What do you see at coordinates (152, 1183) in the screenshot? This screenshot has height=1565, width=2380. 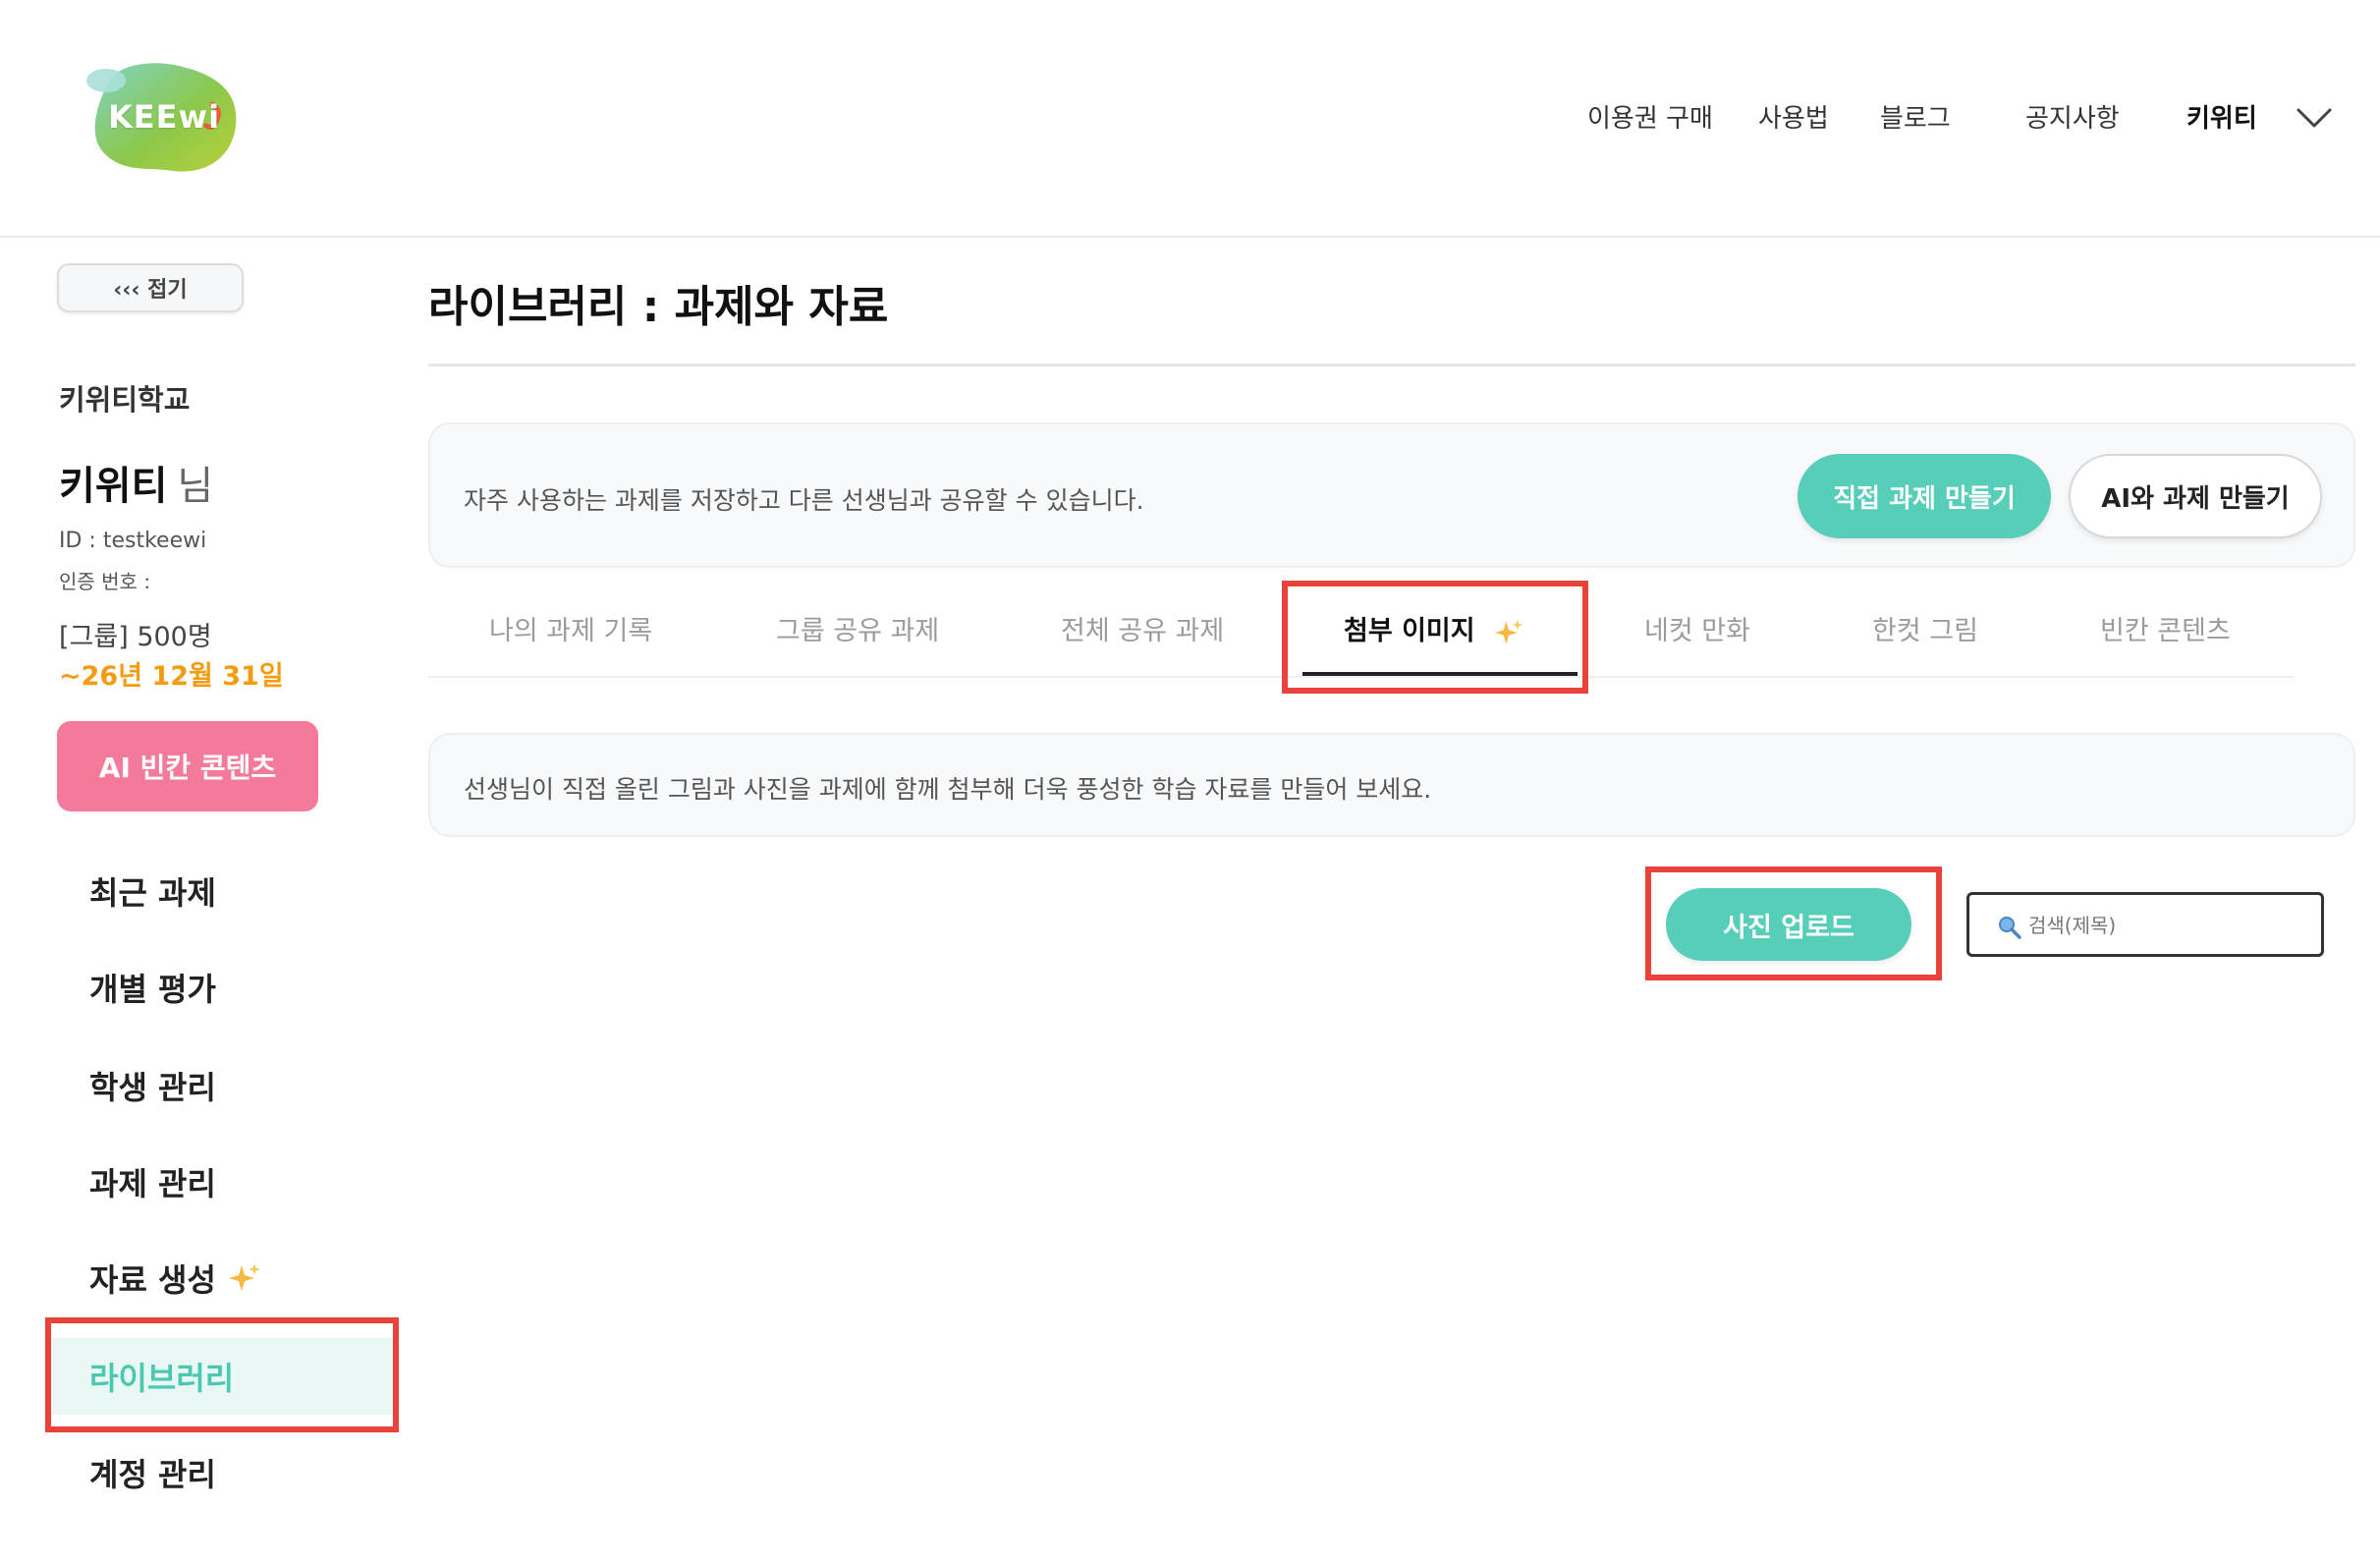 I see `sidebar-item-label: 과제 관리` at bounding box center [152, 1183].